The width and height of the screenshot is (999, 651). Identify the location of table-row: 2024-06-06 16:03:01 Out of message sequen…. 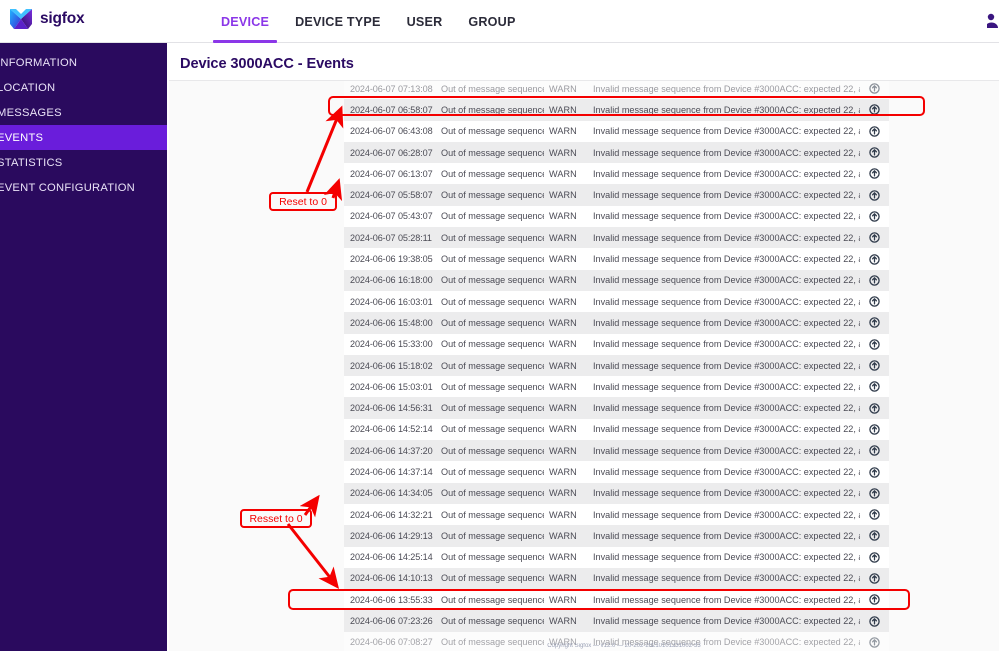
(616, 301).